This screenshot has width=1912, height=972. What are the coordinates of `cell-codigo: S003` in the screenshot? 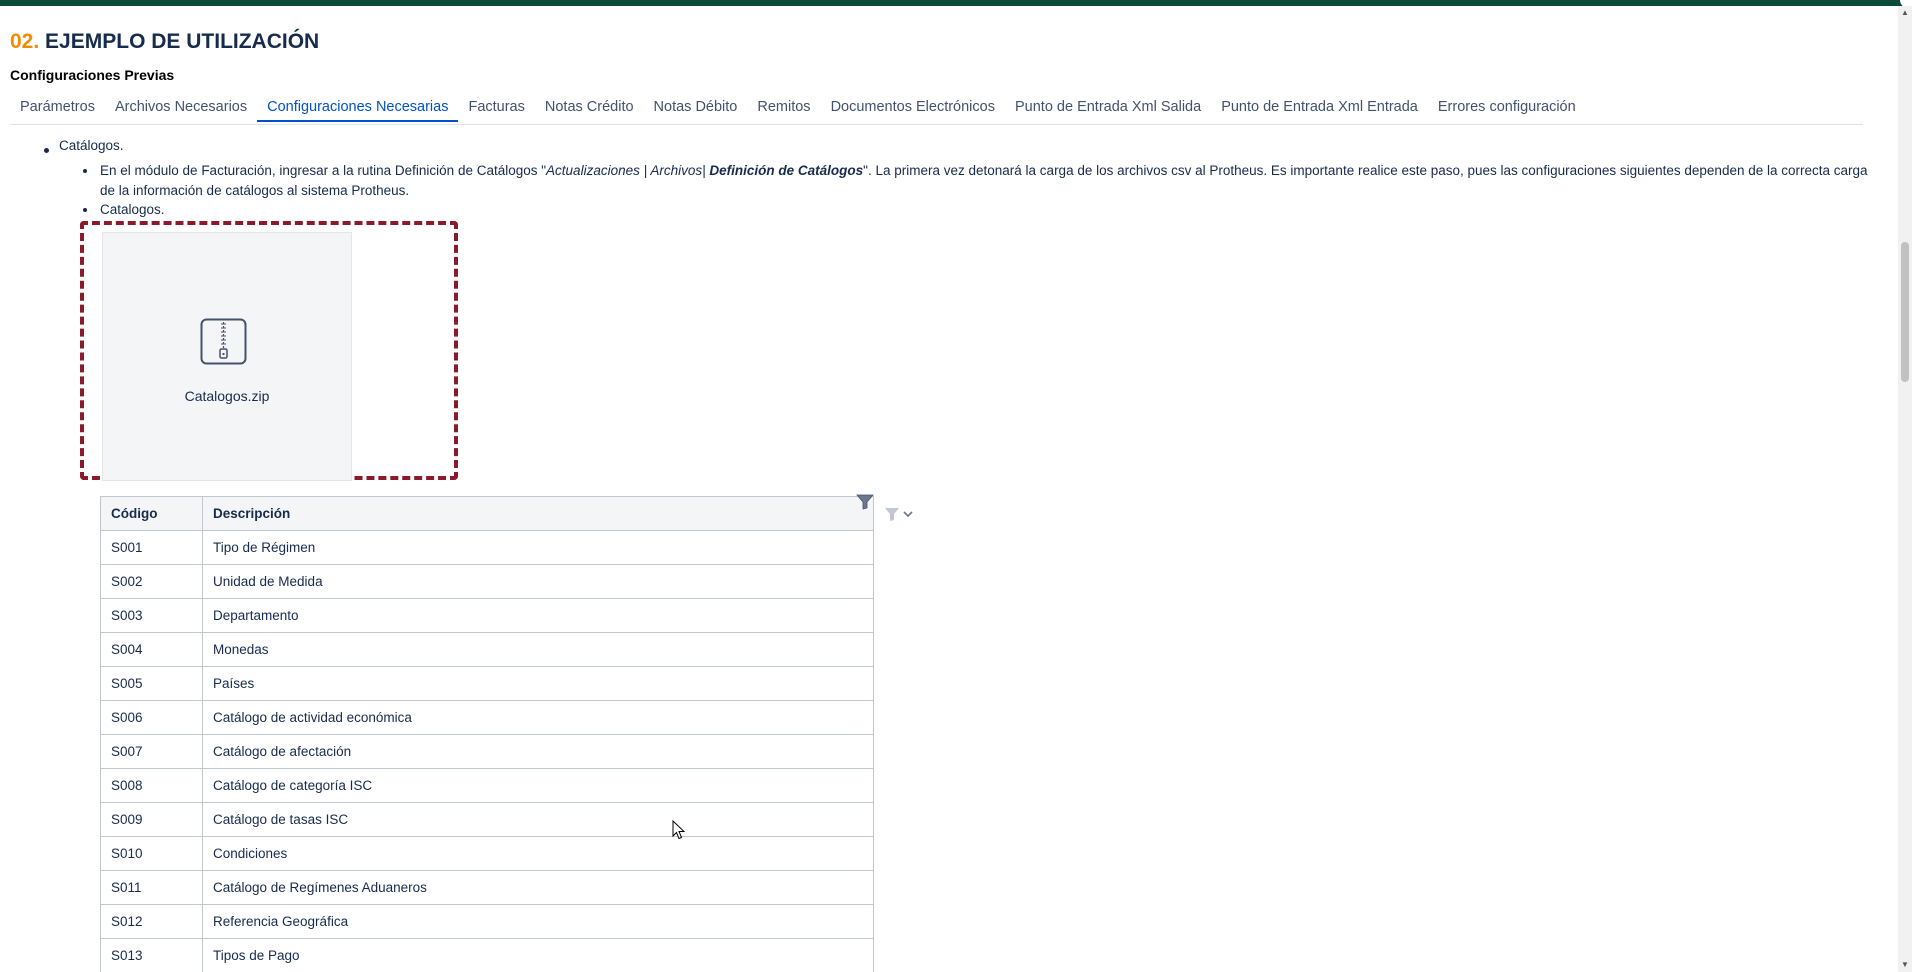 It's located at (151, 615).